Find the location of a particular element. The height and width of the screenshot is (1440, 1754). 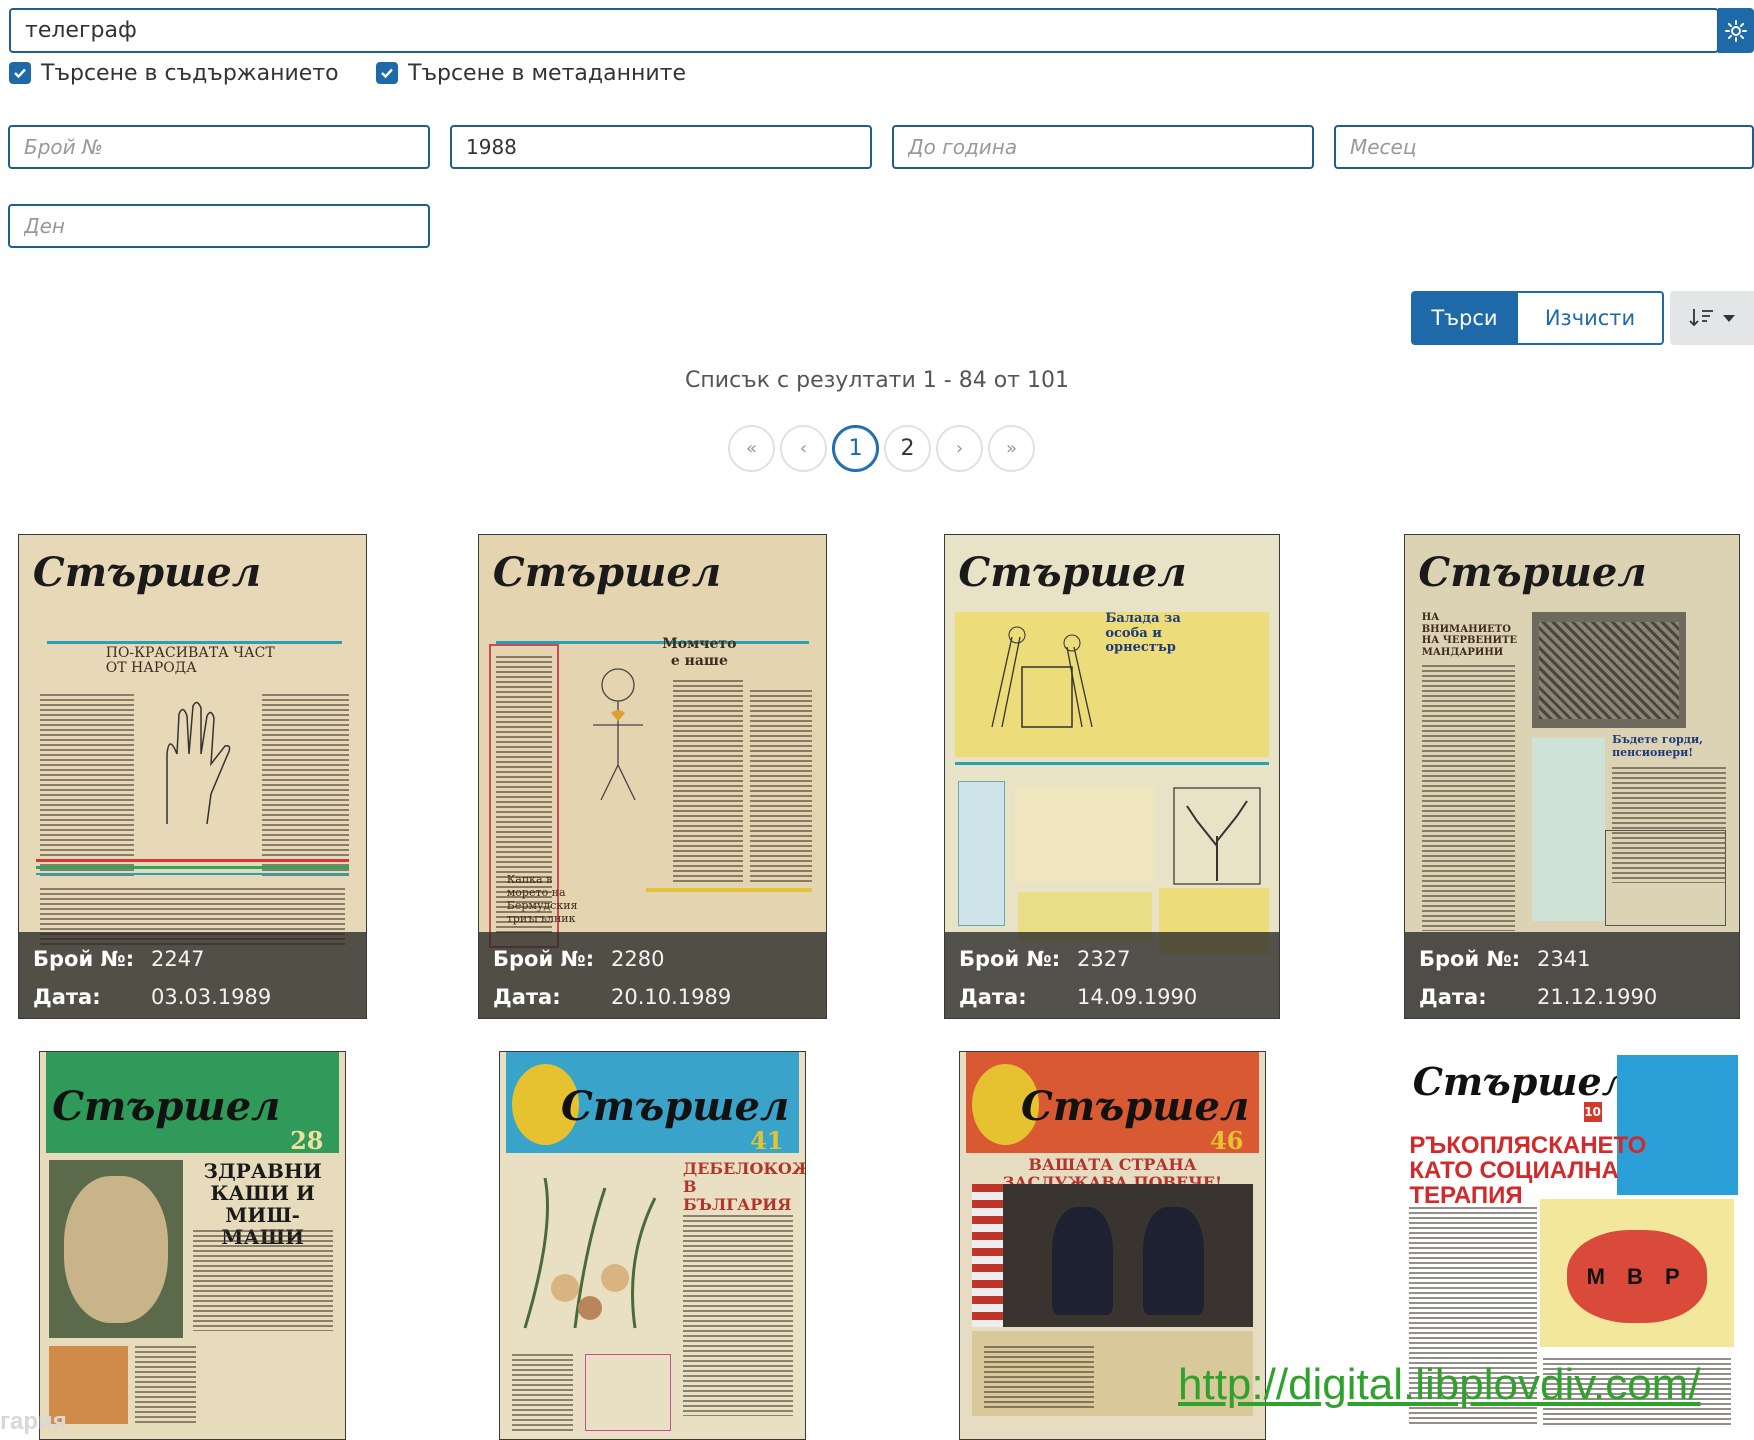

cover-image: Стършел 28 ЗДРАВНИ КАШИ И МИШ-МАШИ is located at coordinates (192, 1245).